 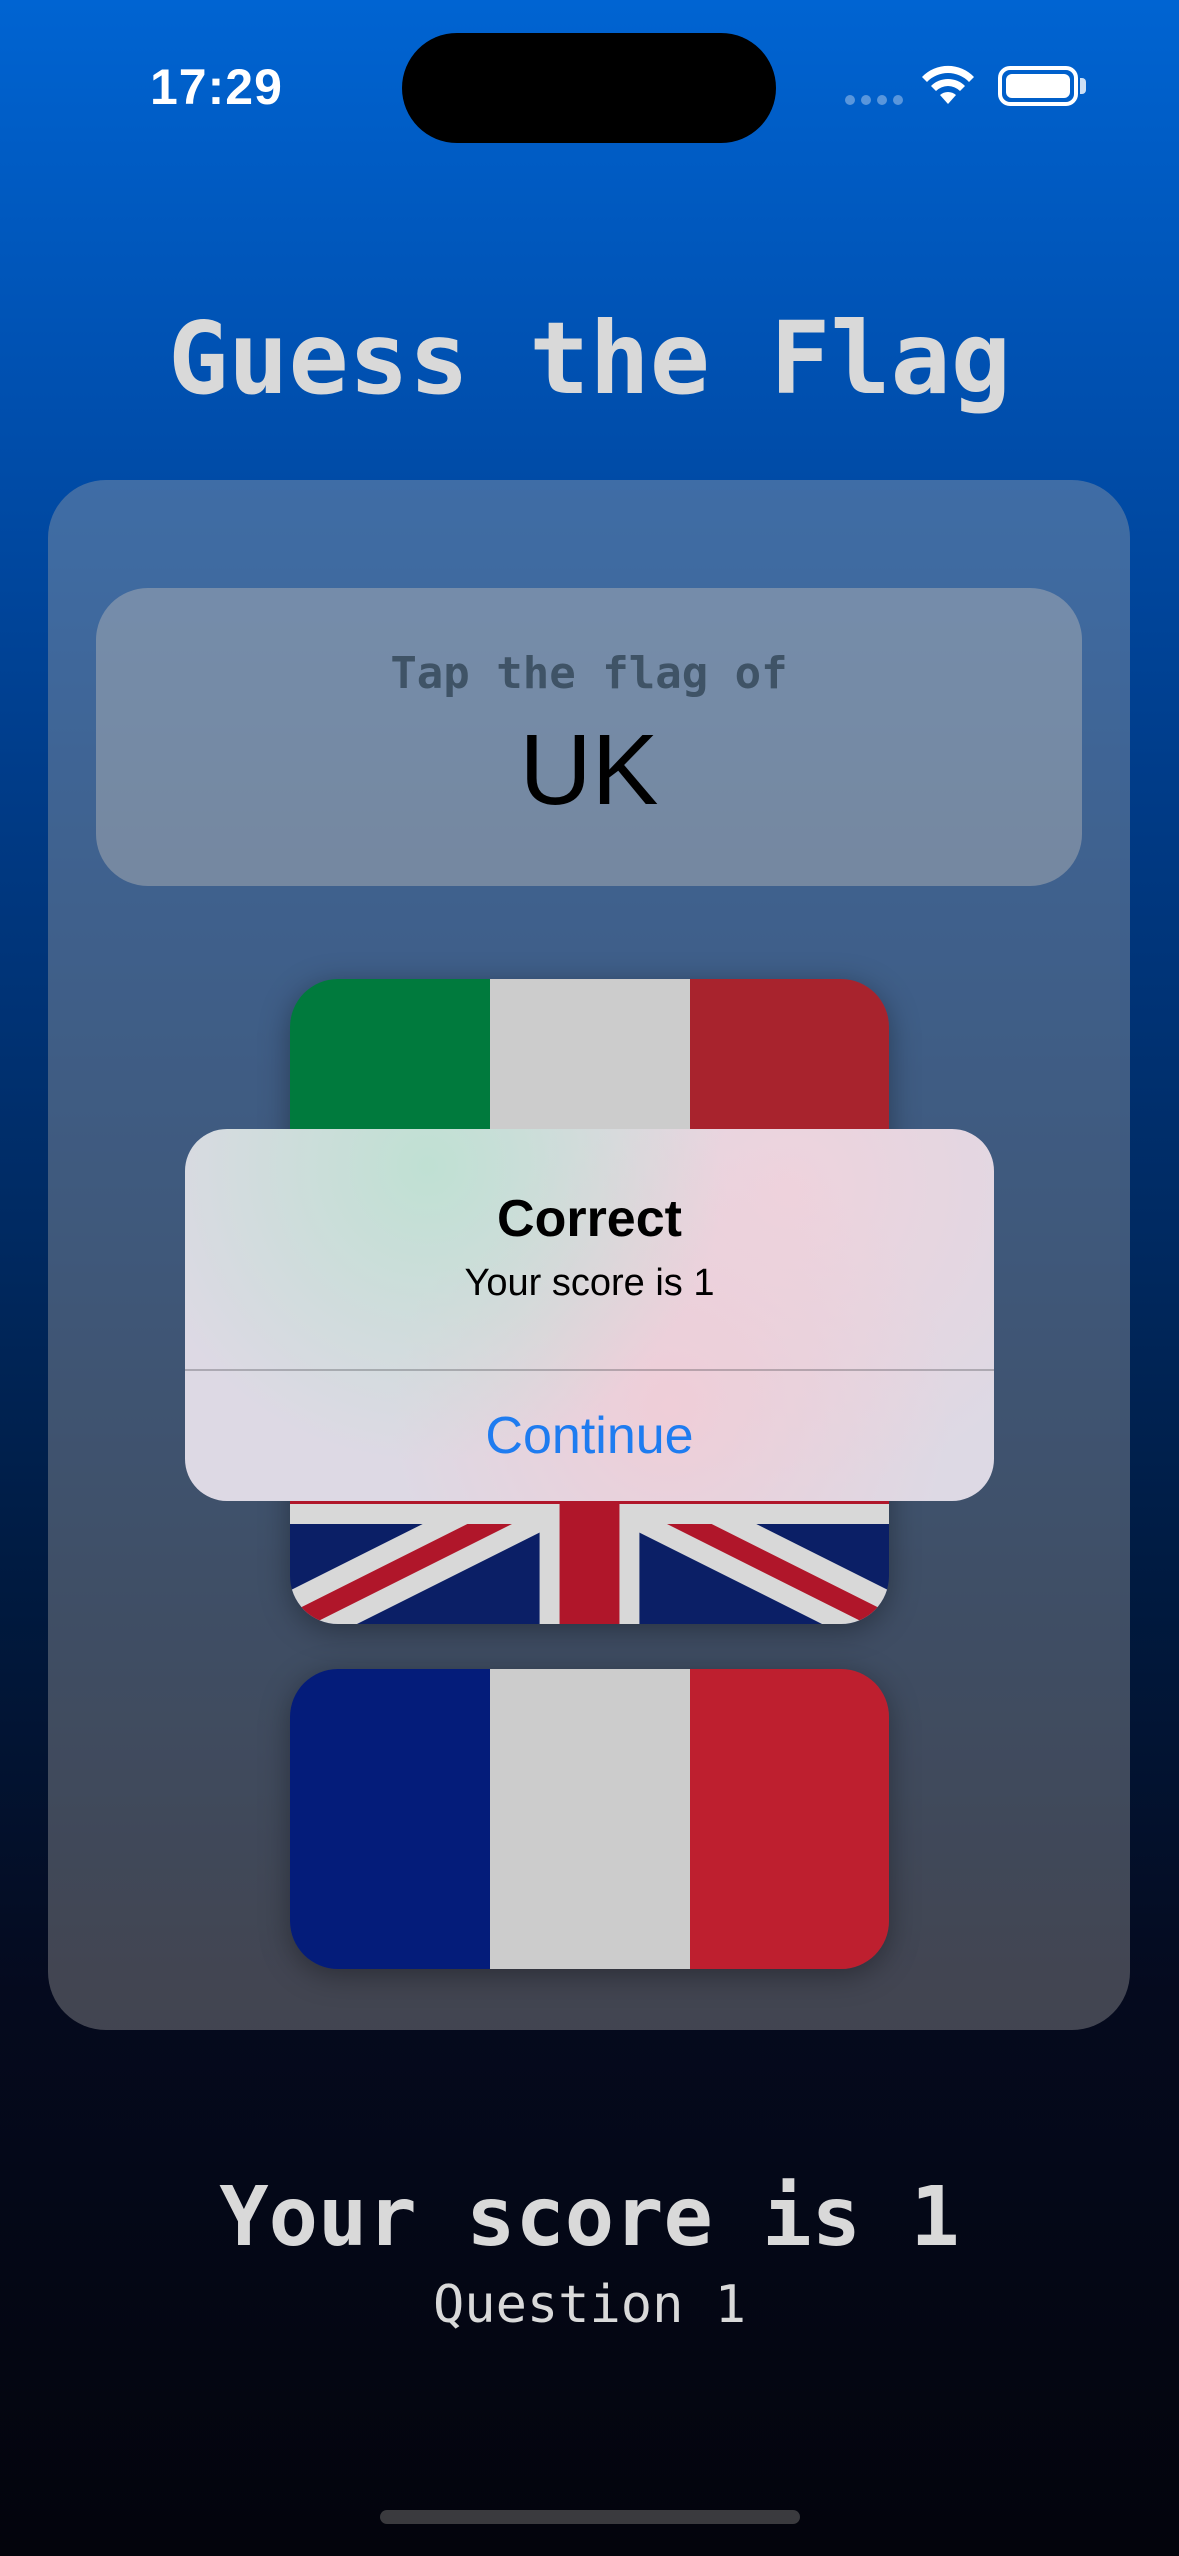 I want to click on score-label: Your score is 1, so click(x=589, y=2217).